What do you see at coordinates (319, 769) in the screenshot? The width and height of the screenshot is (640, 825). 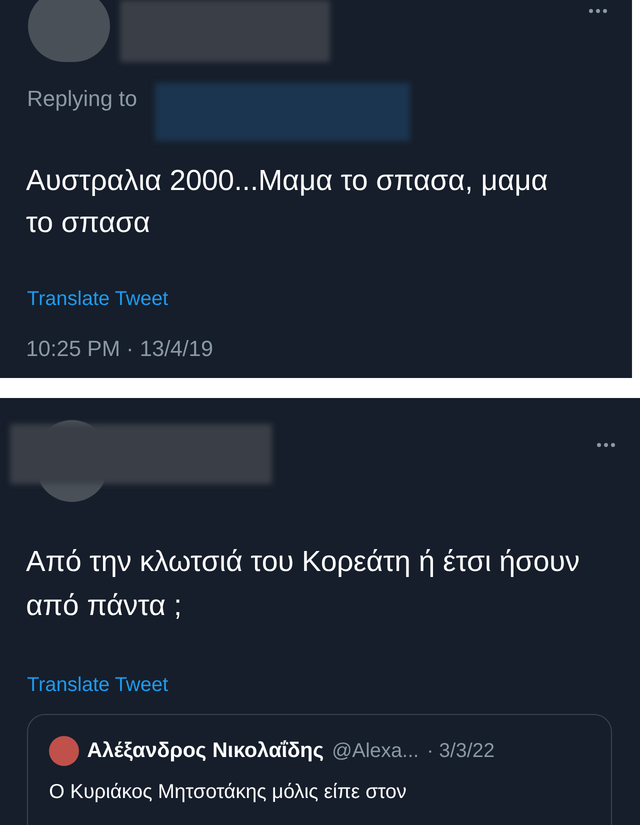 I see `quoted-tweet: Αλέξανδρος Νικολαΐδης @Alexa... · 3/3/22 Ο Κυριάκος Μητσοτάκης μόλις είπε στον` at bounding box center [319, 769].